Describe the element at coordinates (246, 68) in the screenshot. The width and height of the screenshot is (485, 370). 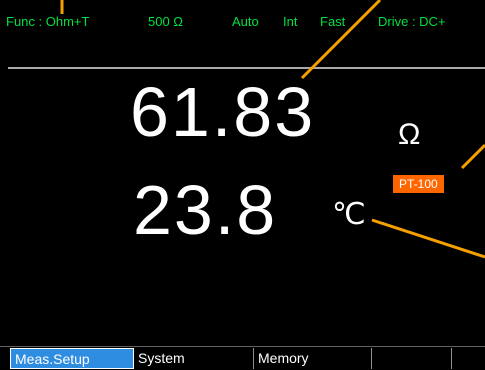
I see `status-divider` at that location.